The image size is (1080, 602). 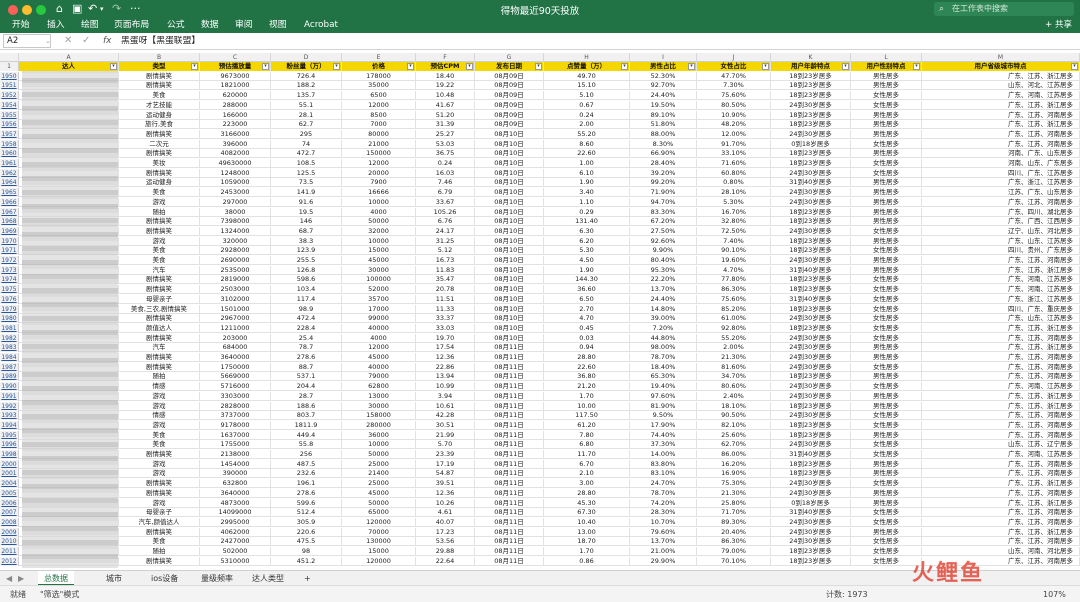 What do you see at coordinates (587, 454) in the screenshot?
I see `table-cell: 11.70` at bounding box center [587, 454].